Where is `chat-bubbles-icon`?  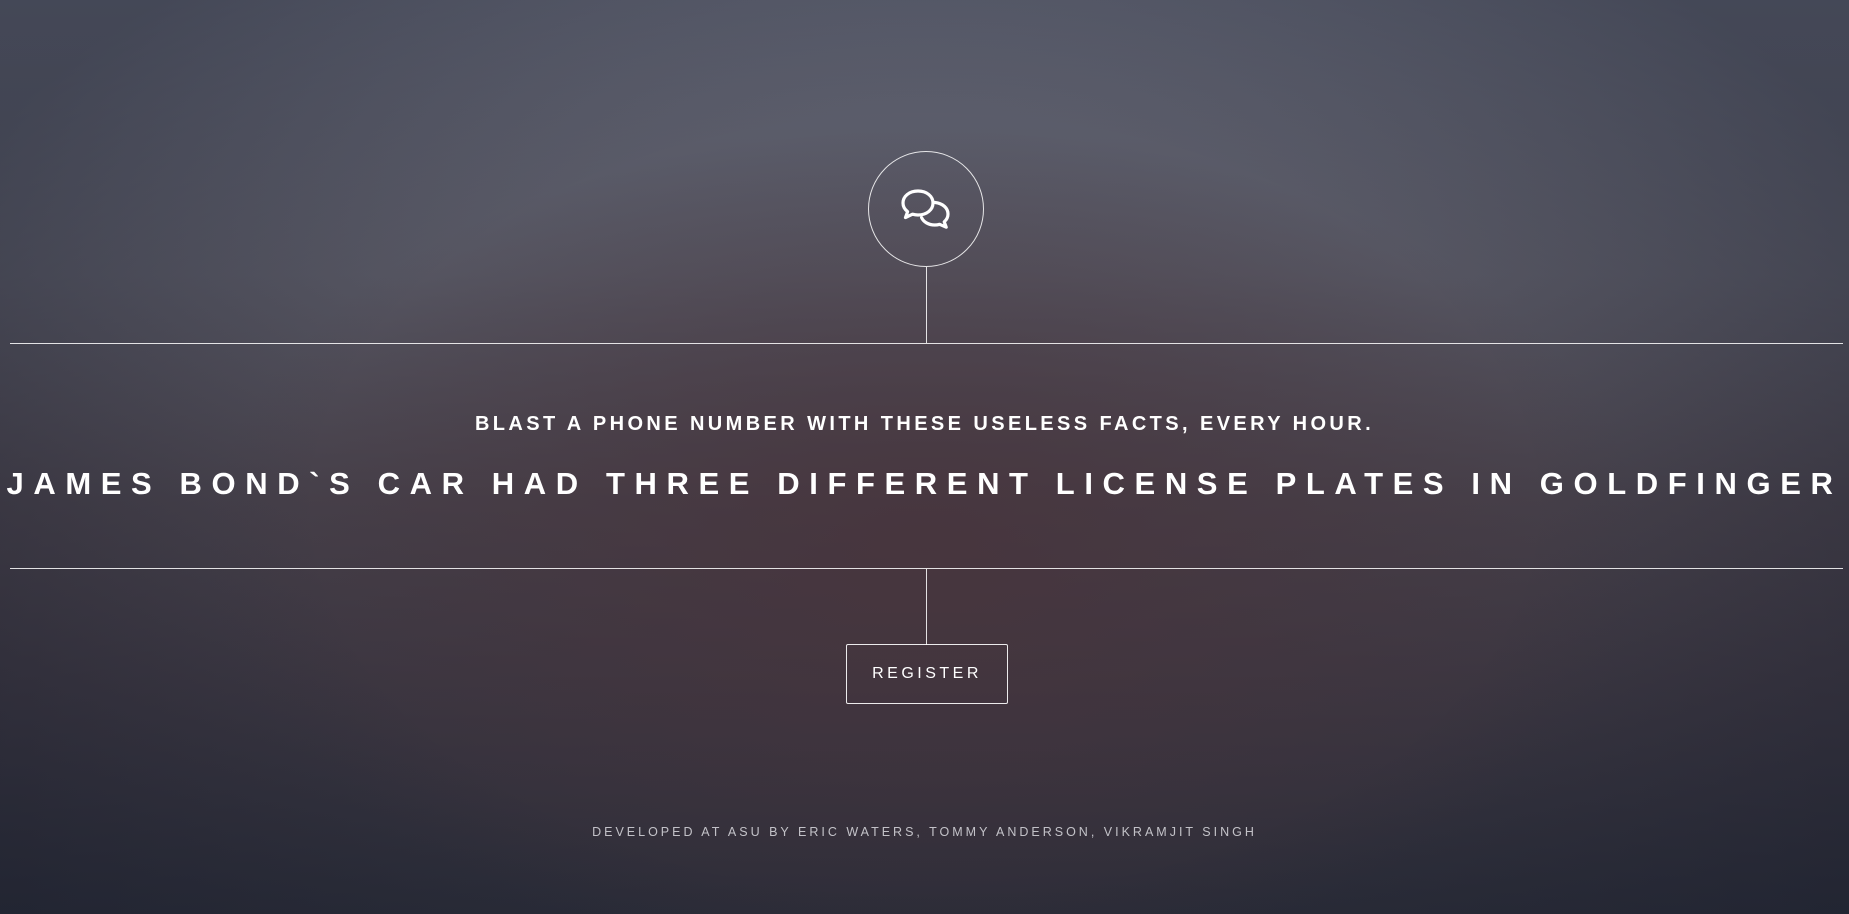 chat-bubbles-icon is located at coordinates (925, 209).